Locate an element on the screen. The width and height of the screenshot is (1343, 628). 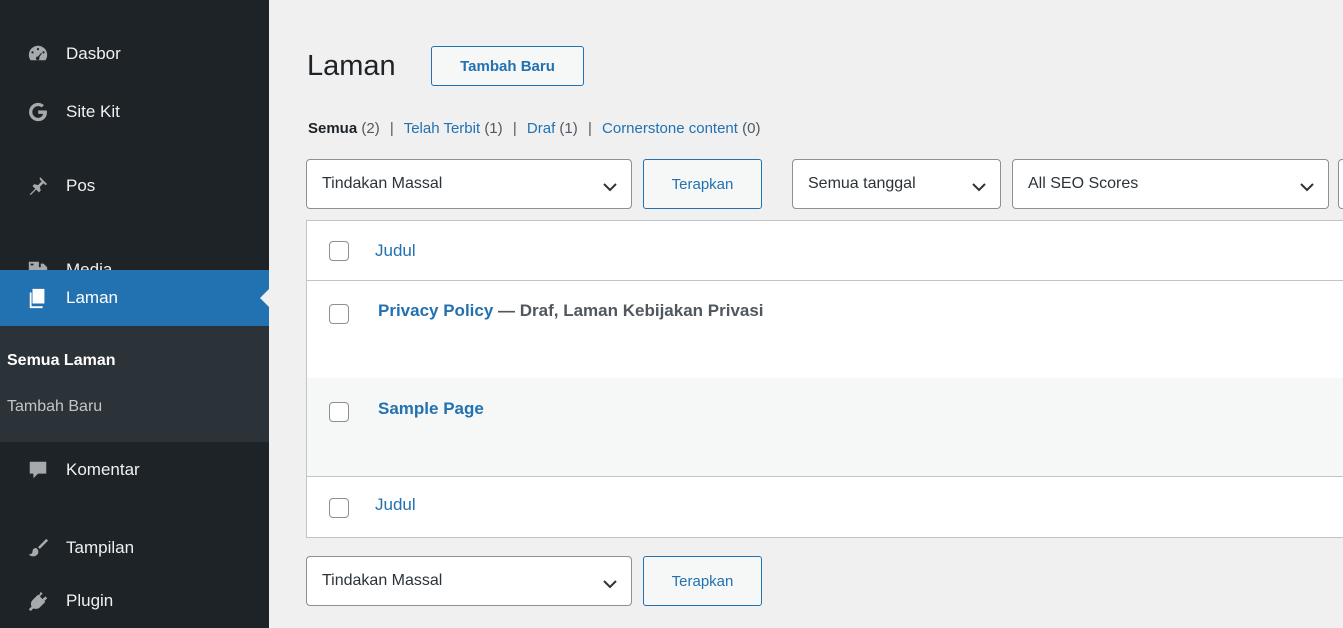
column-title-header: Judul is located at coordinates (395, 251).